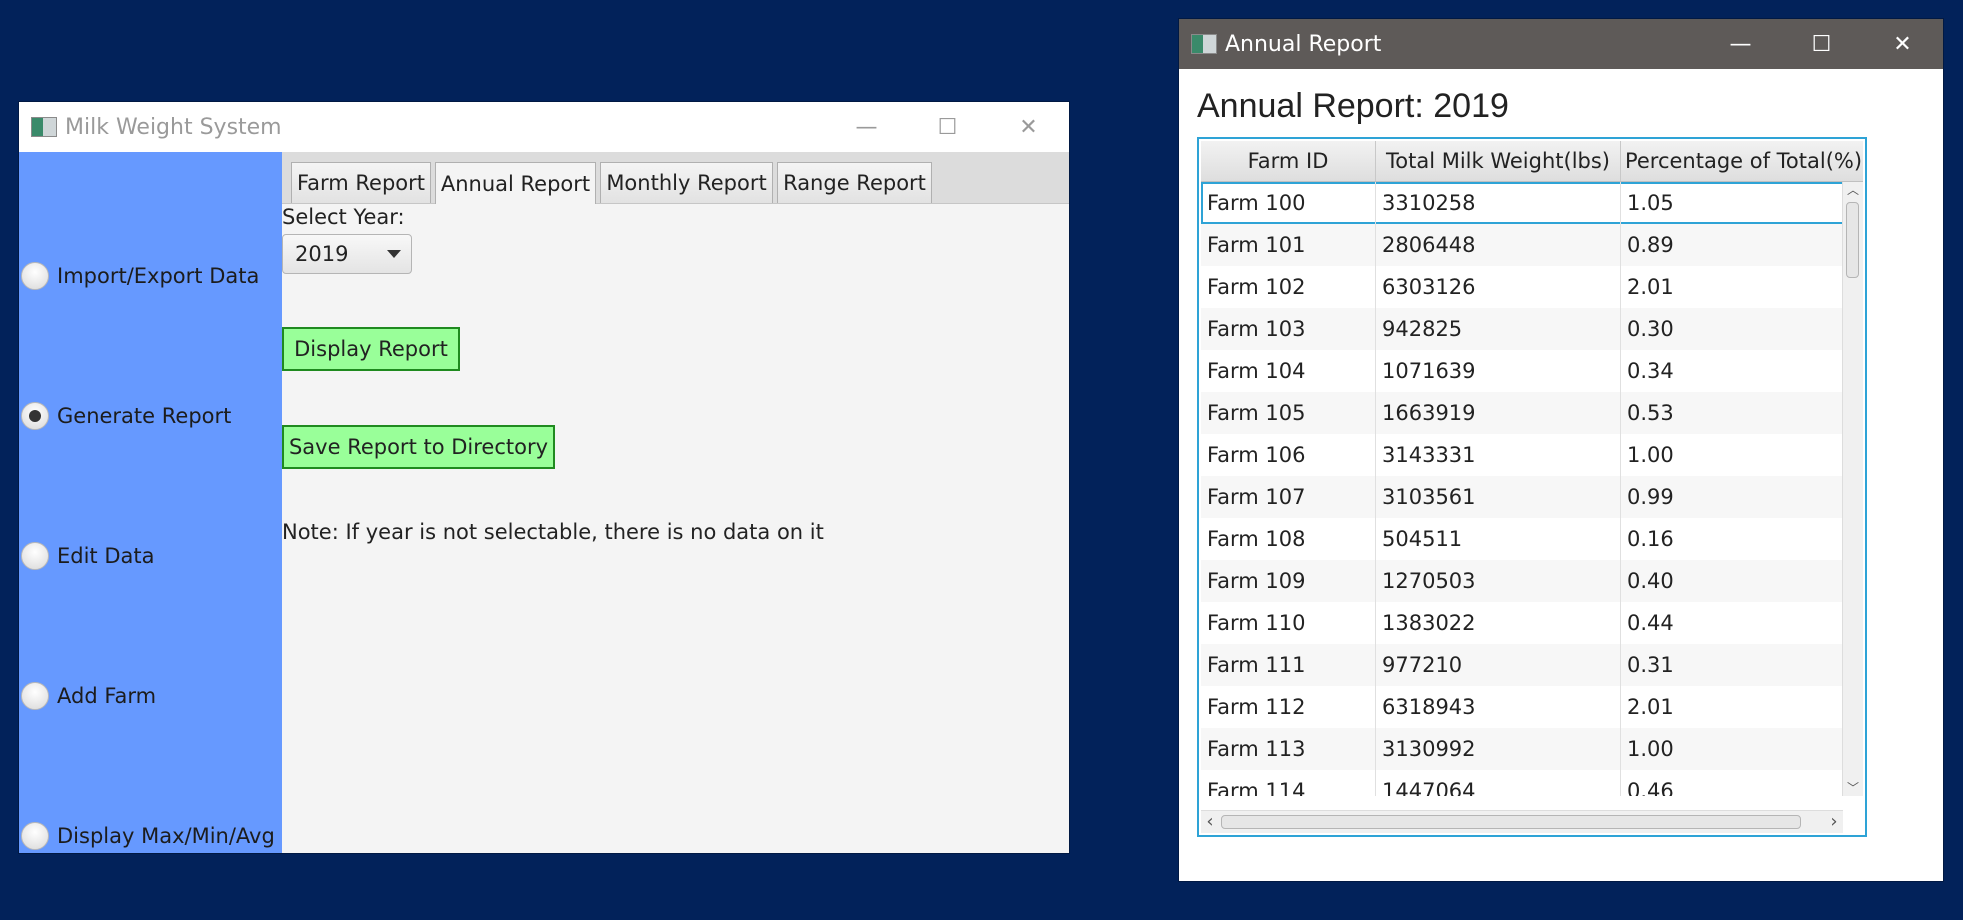  Describe the element at coordinates (371, 349) in the screenshot. I see `display-report-button: Display Report` at that location.